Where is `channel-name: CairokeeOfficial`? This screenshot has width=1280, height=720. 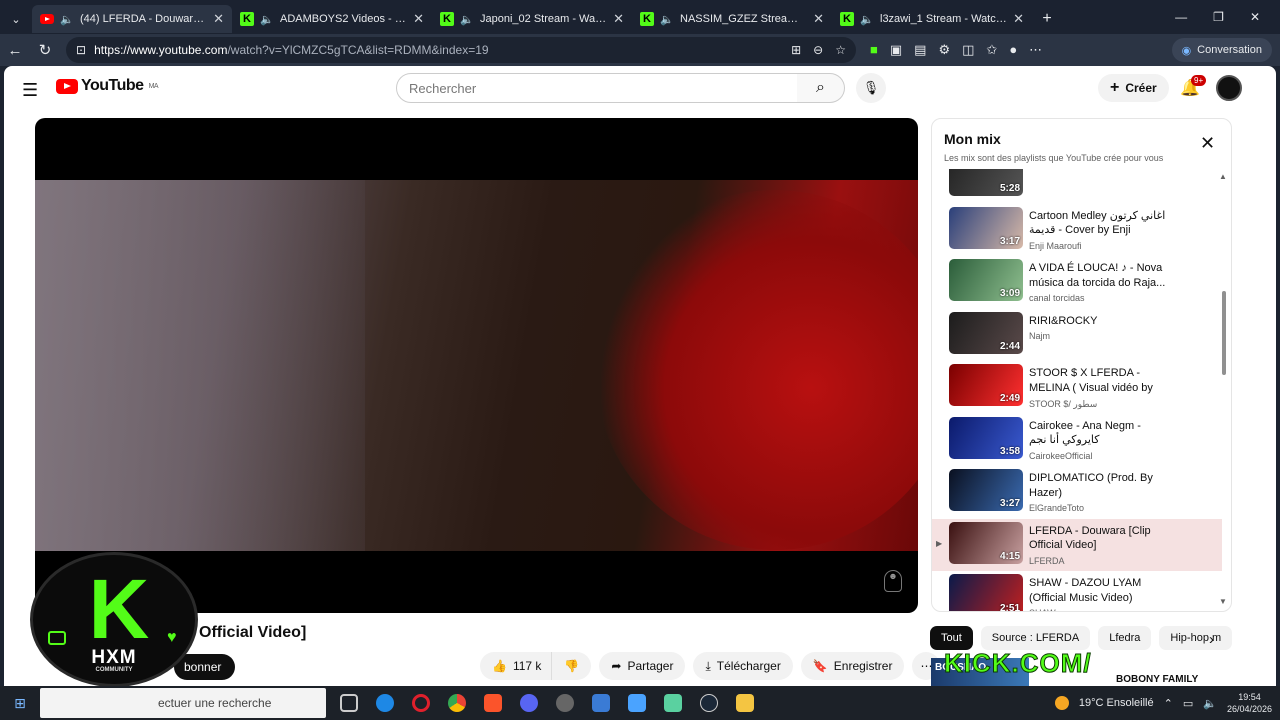
channel-name: CairokeeOfficial is located at coordinates (1104, 456).